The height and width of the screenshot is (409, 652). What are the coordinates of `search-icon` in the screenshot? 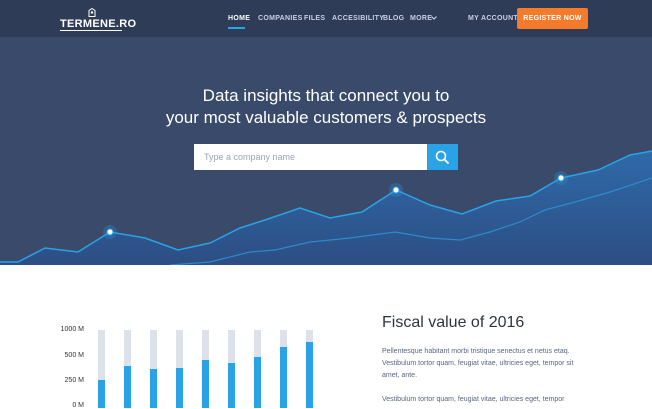 It's located at (442, 157).